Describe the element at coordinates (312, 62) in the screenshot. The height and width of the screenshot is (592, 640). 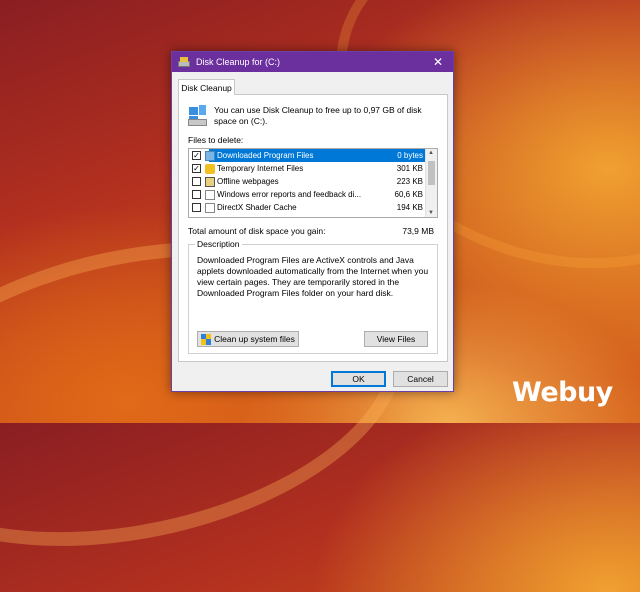
I see `title-bar: Disk Cleanup for (C:) ✕` at that location.